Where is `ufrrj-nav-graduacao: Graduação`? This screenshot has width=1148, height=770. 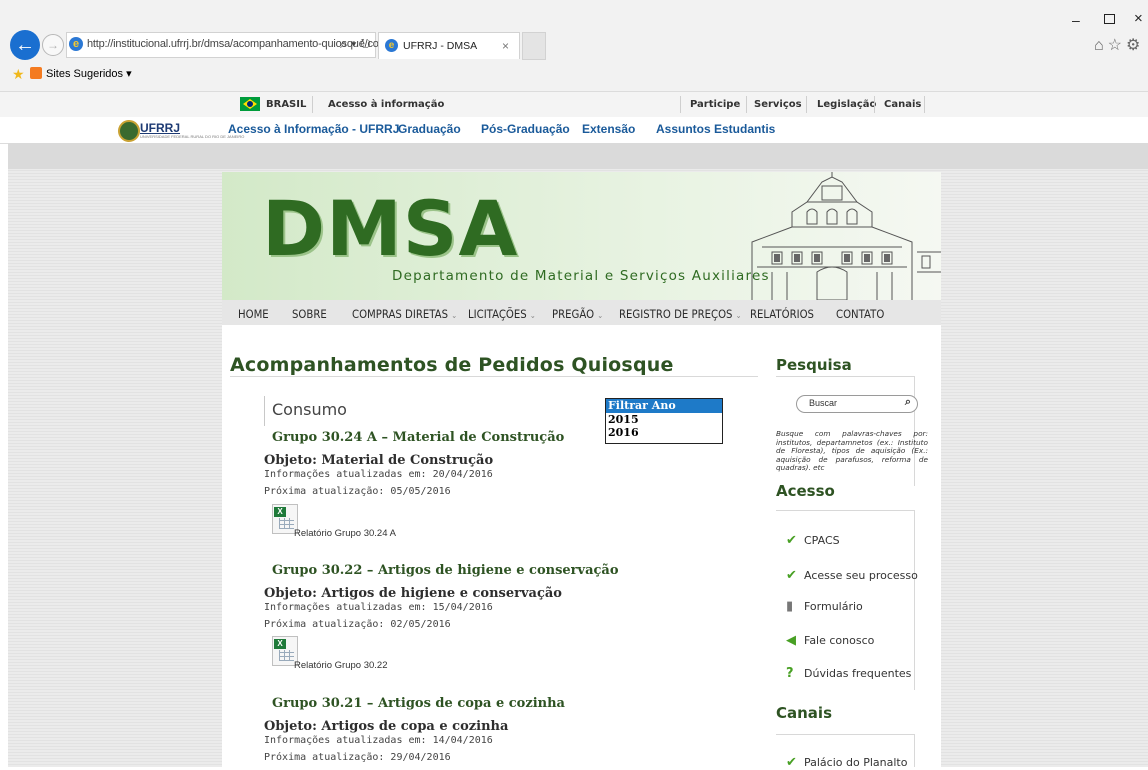 ufrrj-nav-graduacao: Graduação is located at coordinates (429, 129).